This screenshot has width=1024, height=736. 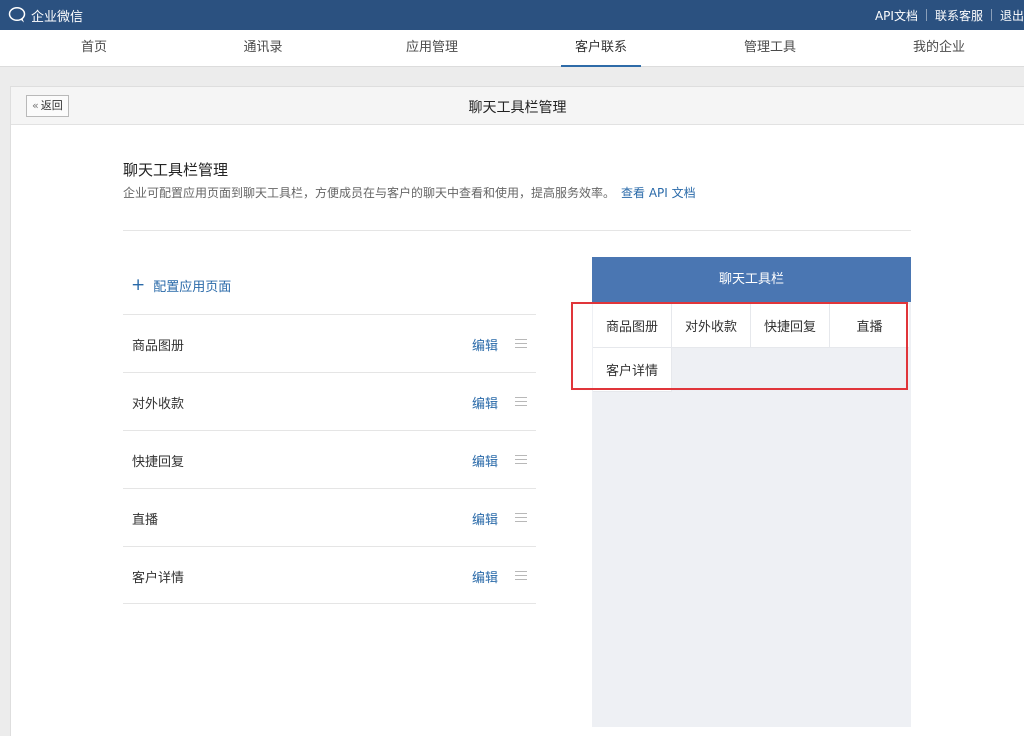 What do you see at coordinates (959, 15) in the screenshot?
I see `contact-support-link: 联系客服` at bounding box center [959, 15].